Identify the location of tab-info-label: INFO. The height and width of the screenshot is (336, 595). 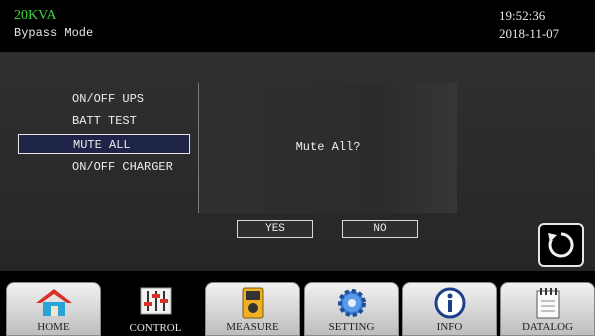
(449, 327).